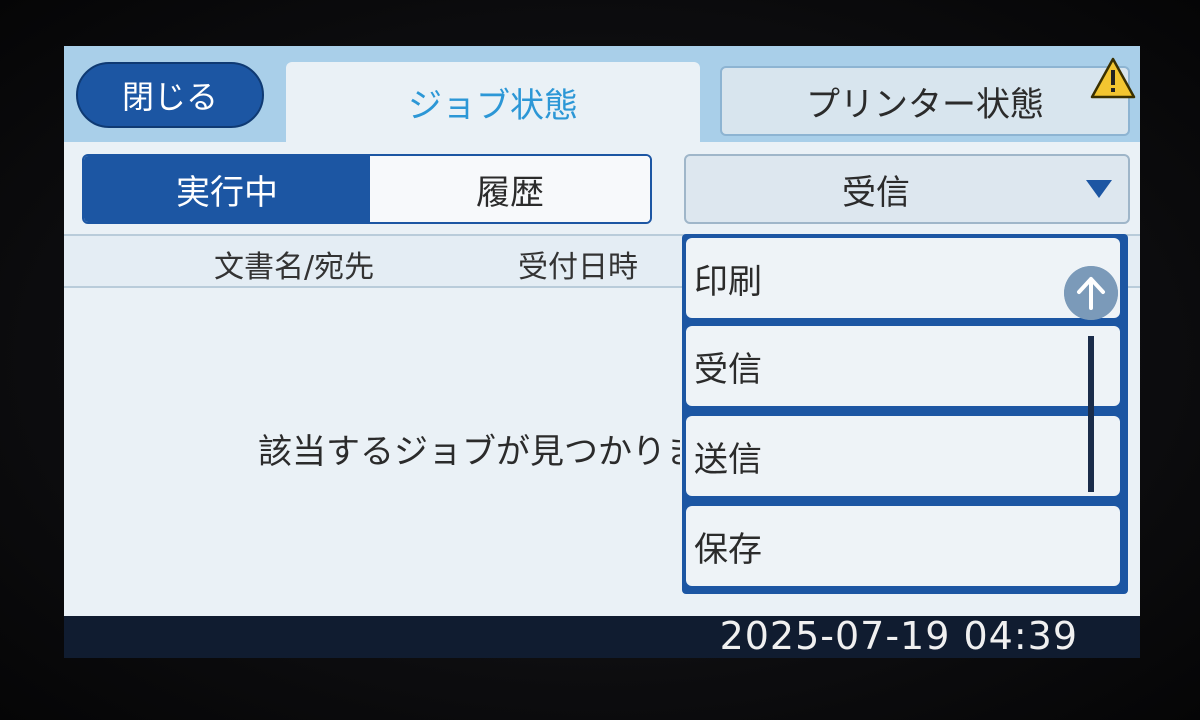  Describe the element at coordinates (578, 267) in the screenshot. I see `column-received-date: 受付日時` at that location.